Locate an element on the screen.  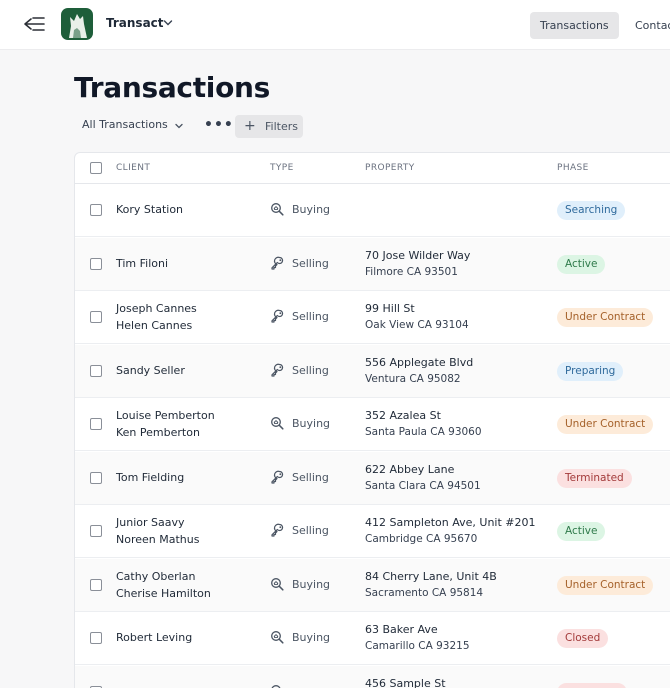
table-header: CLIENT TYPE PROPERTY PHASE is located at coordinates (372, 168).